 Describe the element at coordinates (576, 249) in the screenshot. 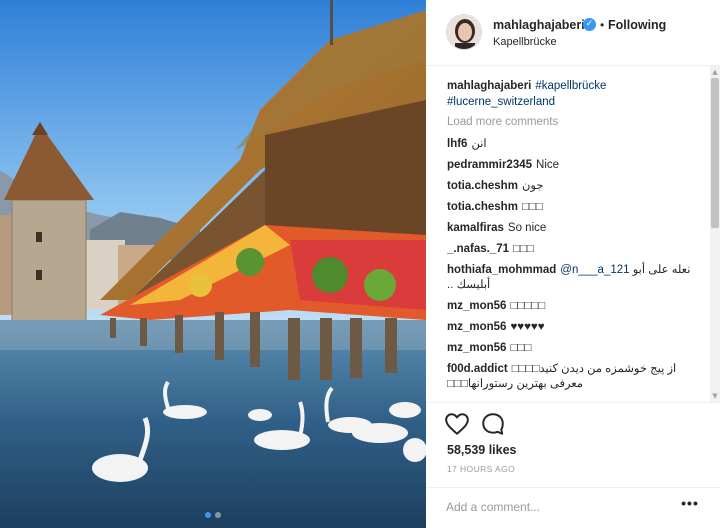

I see `comment-item: _.nafas._71 □□□` at that location.